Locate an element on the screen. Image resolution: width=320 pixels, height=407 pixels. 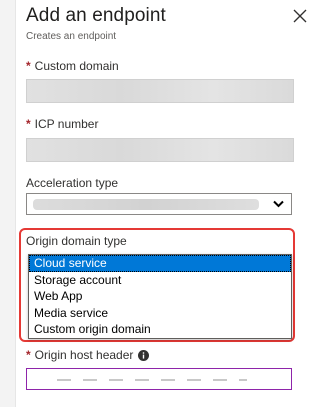
icp-number-label: * ICP number is located at coordinates (62, 124).